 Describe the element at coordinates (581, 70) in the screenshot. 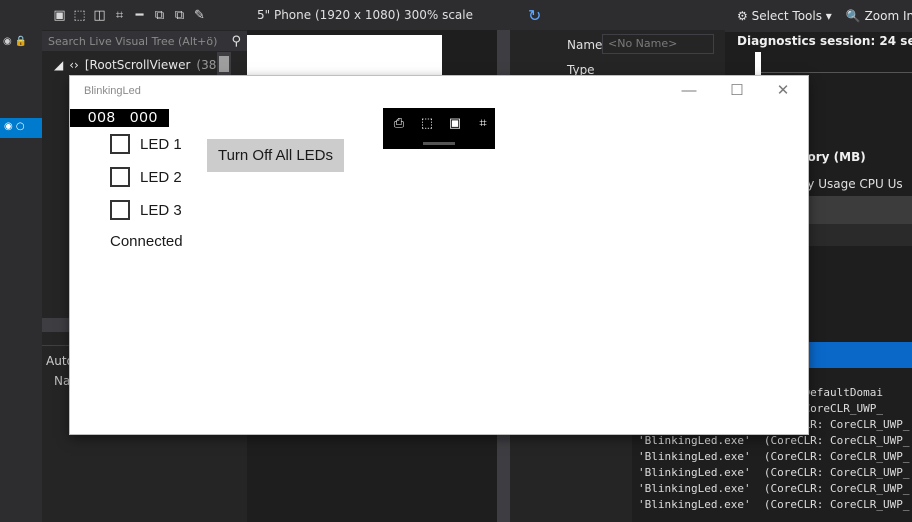

I see `type-label: Type` at that location.